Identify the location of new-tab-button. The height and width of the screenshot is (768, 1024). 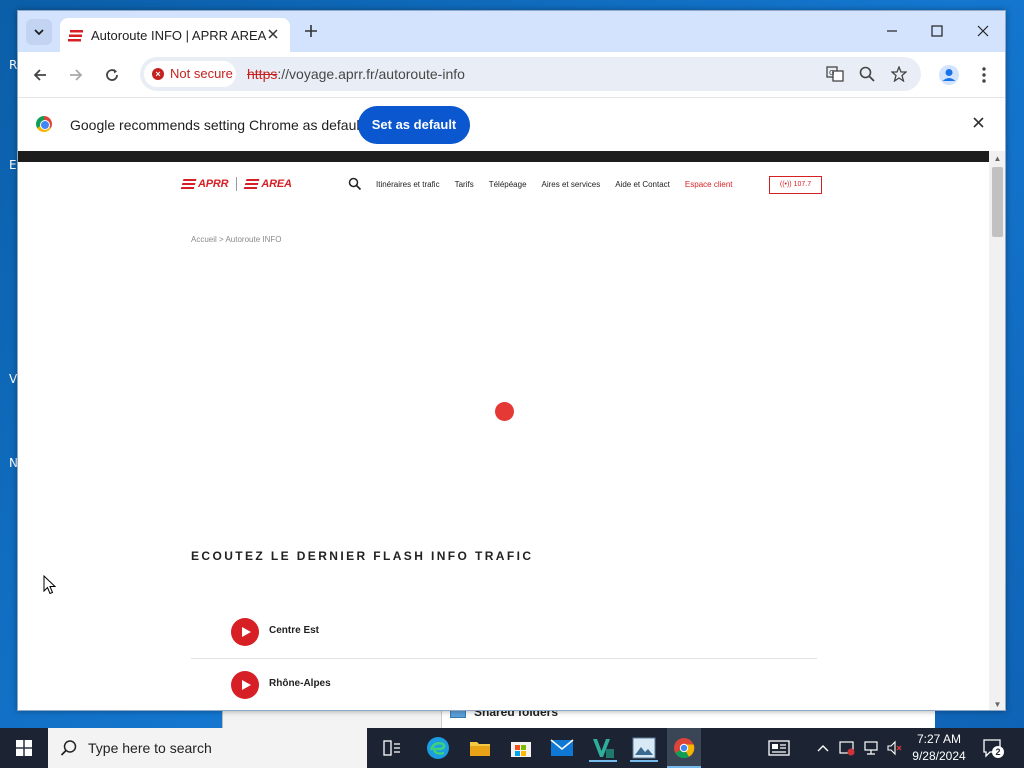
(311, 31).